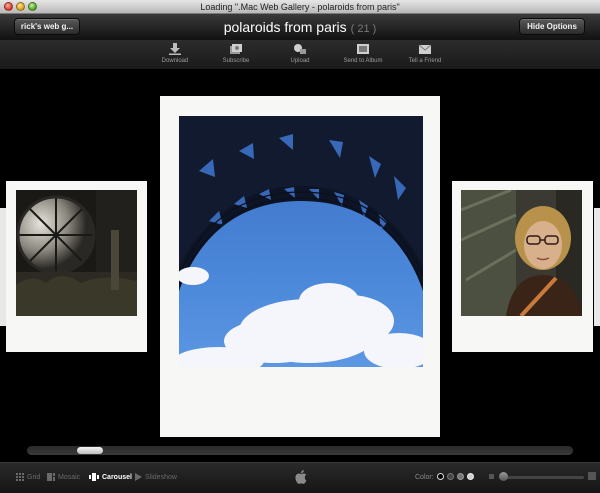 The width and height of the screenshot is (600, 493). What do you see at coordinates (175, 49) in the screenshot?
I see `download-icon` at bounding box center [175, 49].